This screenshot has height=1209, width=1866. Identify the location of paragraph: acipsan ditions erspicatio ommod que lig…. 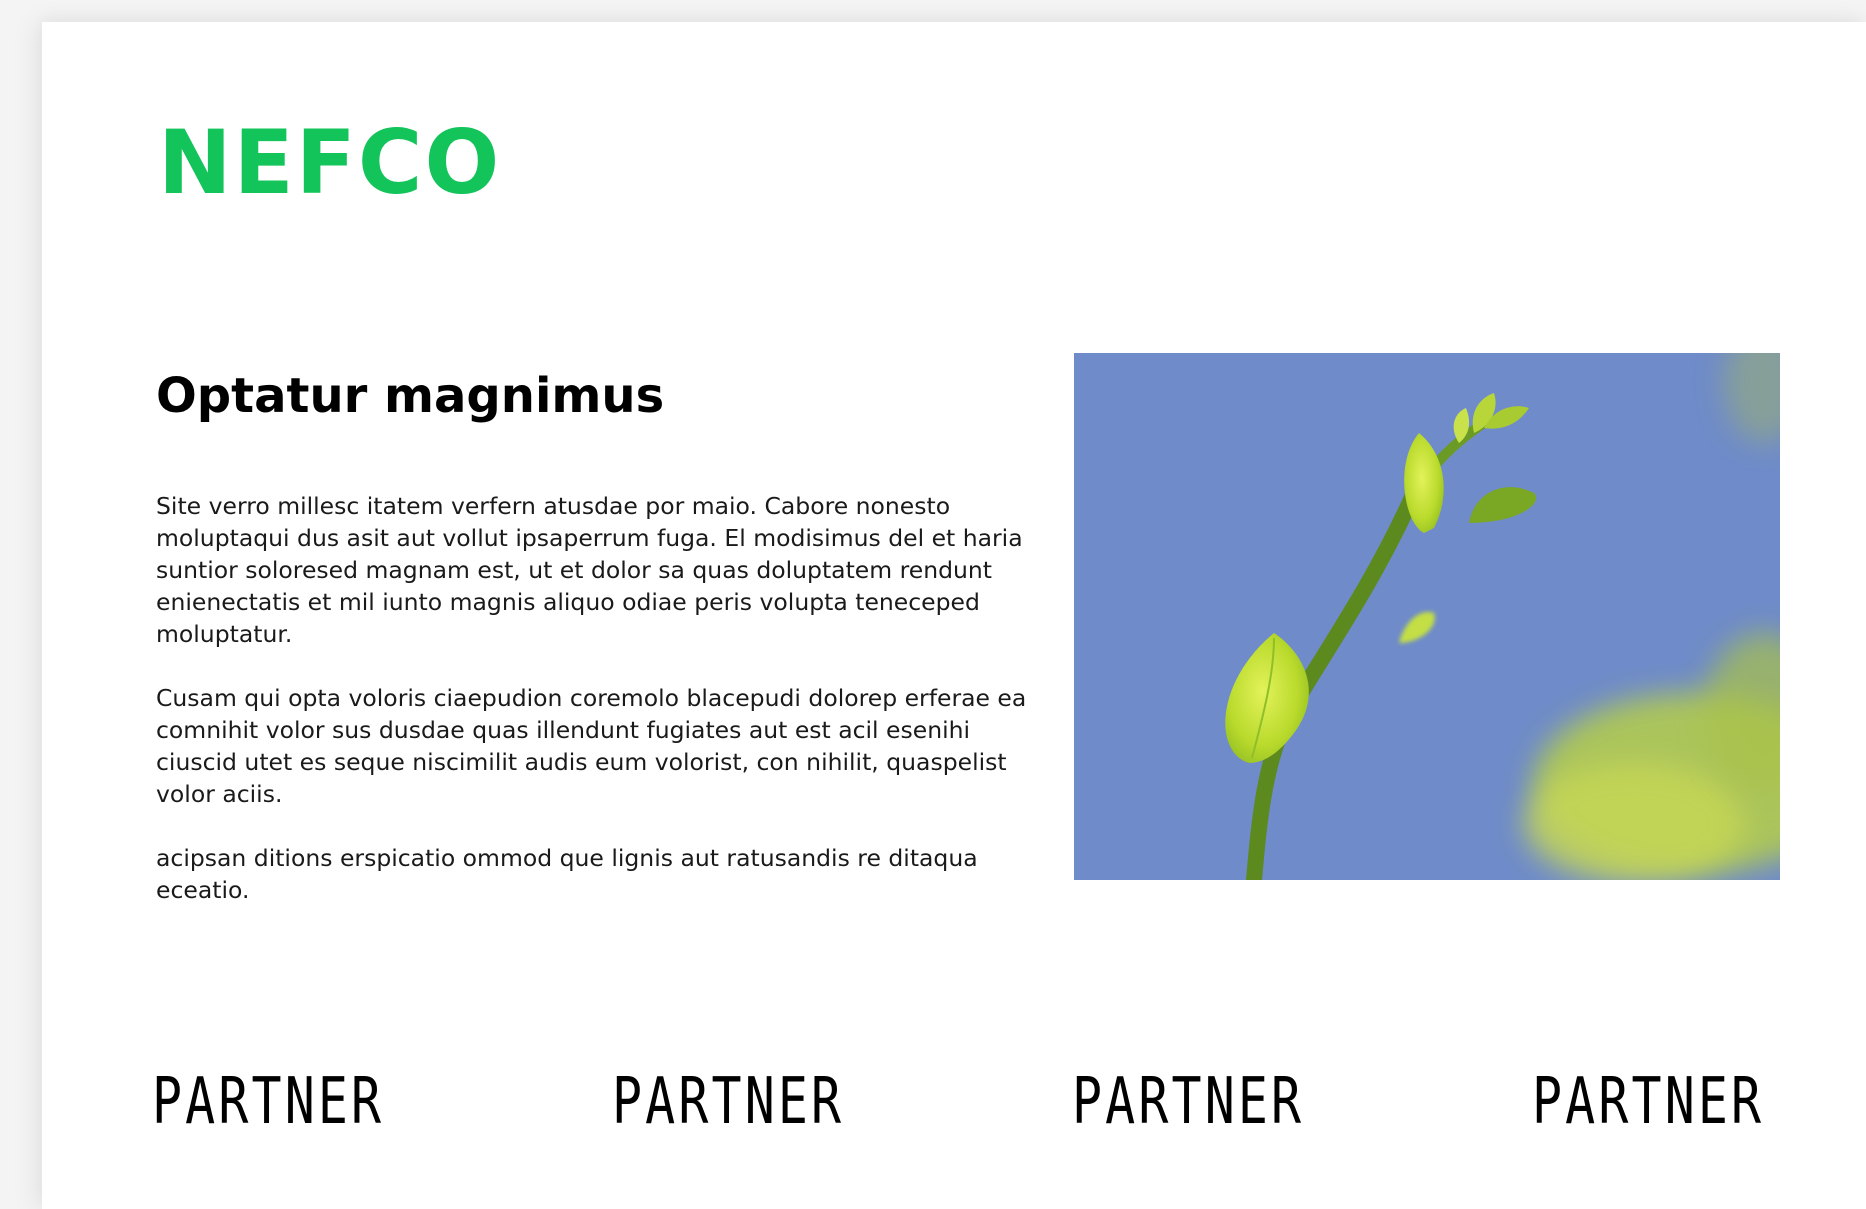
(567, 874).